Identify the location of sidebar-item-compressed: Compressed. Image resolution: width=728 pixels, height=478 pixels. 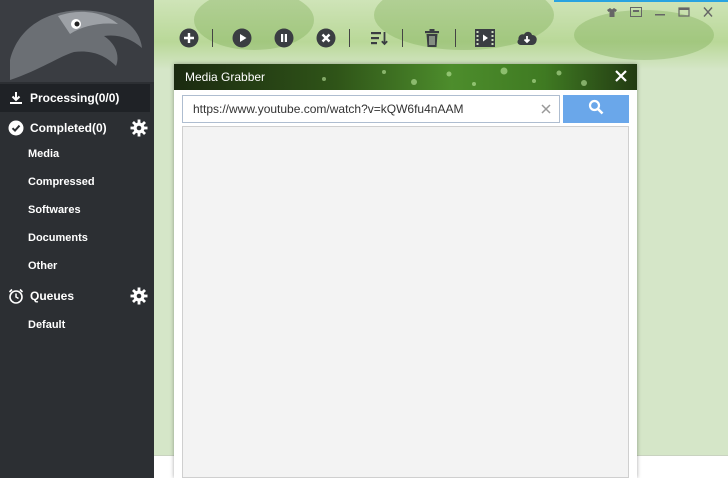
(61, 182).